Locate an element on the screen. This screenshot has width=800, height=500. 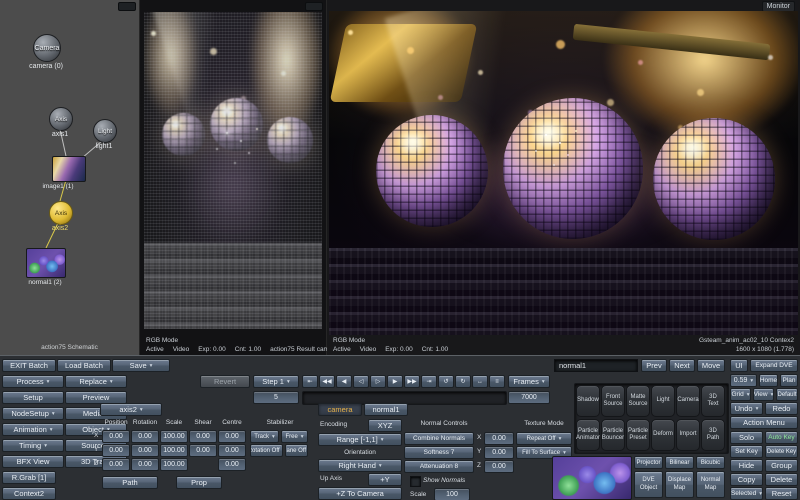
bin-camera-node: Camera is located at coordinates (688, 401).